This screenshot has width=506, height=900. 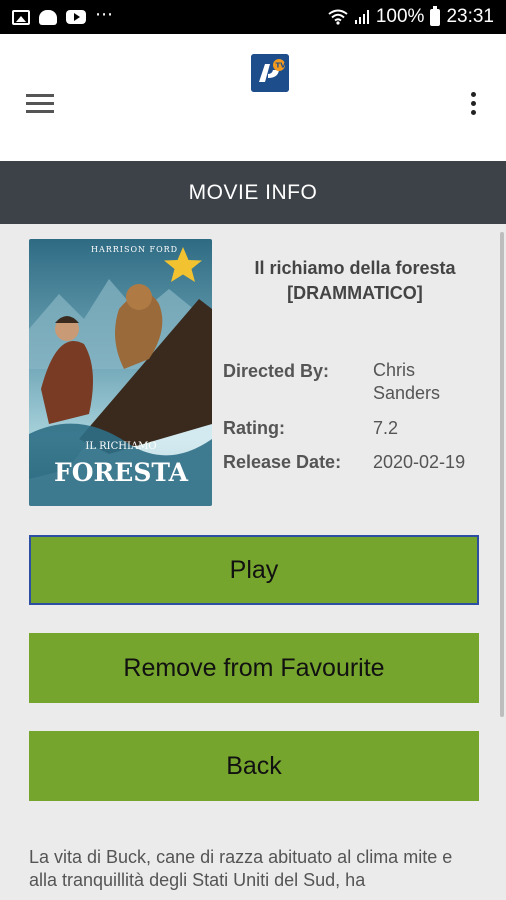 What do you see at coordinates (21, 17) in the screenshot?
I see `image-icon` at bounding box center [21, 17].